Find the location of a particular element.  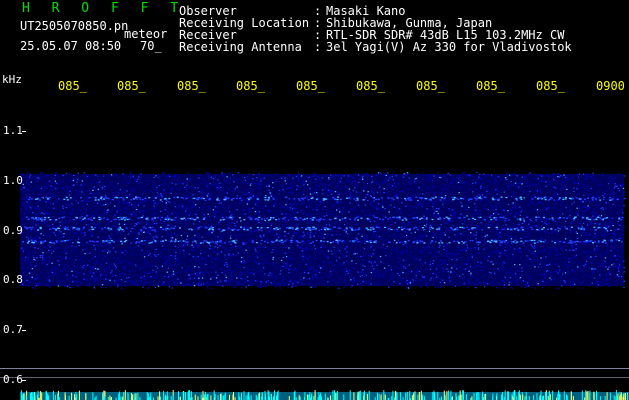

y-tick-label: 0.9 is located at coordinates (13, 230).